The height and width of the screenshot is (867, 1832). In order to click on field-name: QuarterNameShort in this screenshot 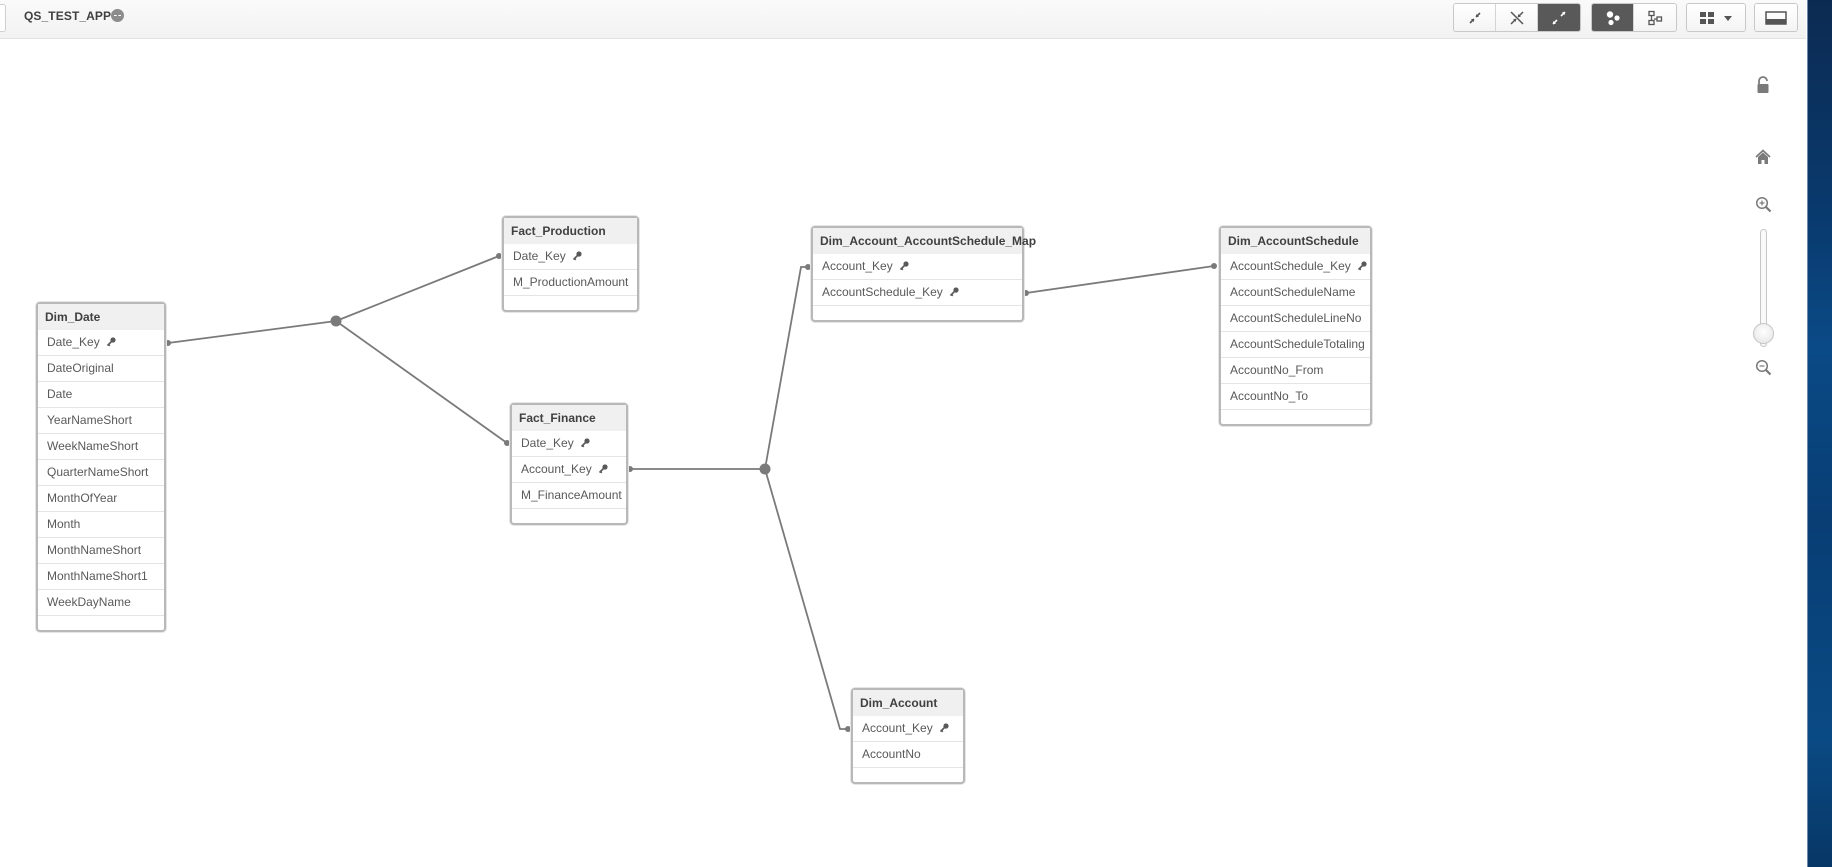, I will do `click(98, 472)`.